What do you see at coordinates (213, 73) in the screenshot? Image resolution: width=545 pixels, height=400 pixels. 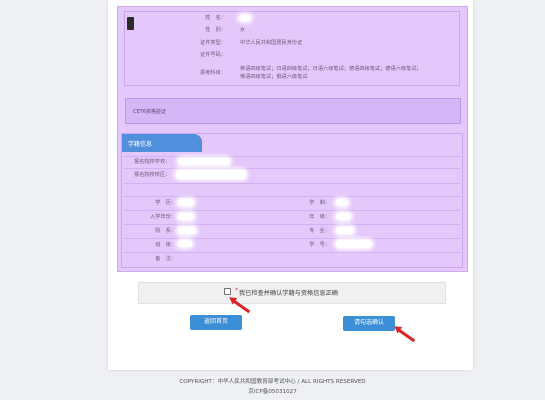 I see `exam-subject-label: 报考科目：` at bounding box center [213, 73].